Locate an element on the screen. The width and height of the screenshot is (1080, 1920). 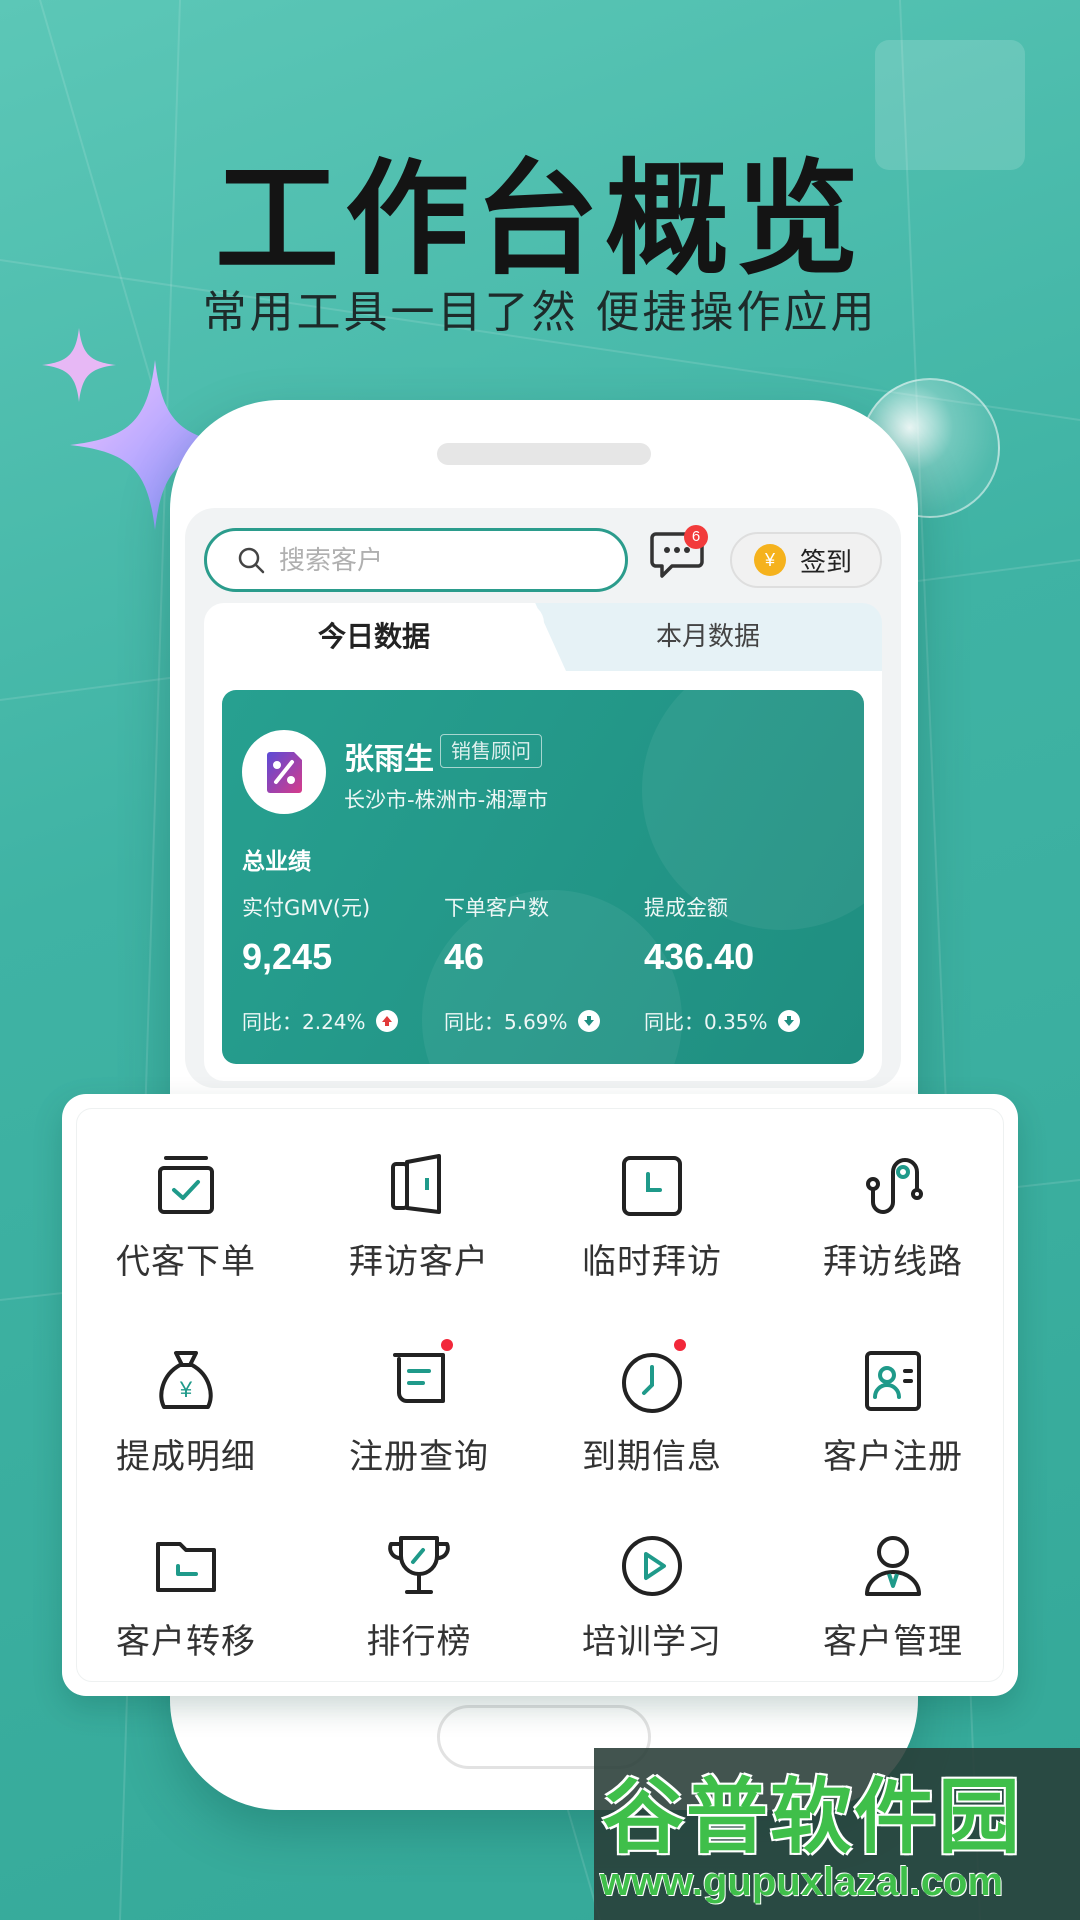
user-icon is located at coordinates (893, 1566).